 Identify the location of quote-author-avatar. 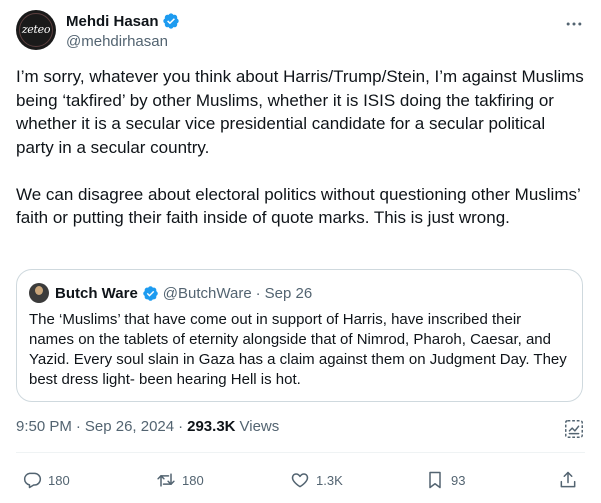
(39, 293).